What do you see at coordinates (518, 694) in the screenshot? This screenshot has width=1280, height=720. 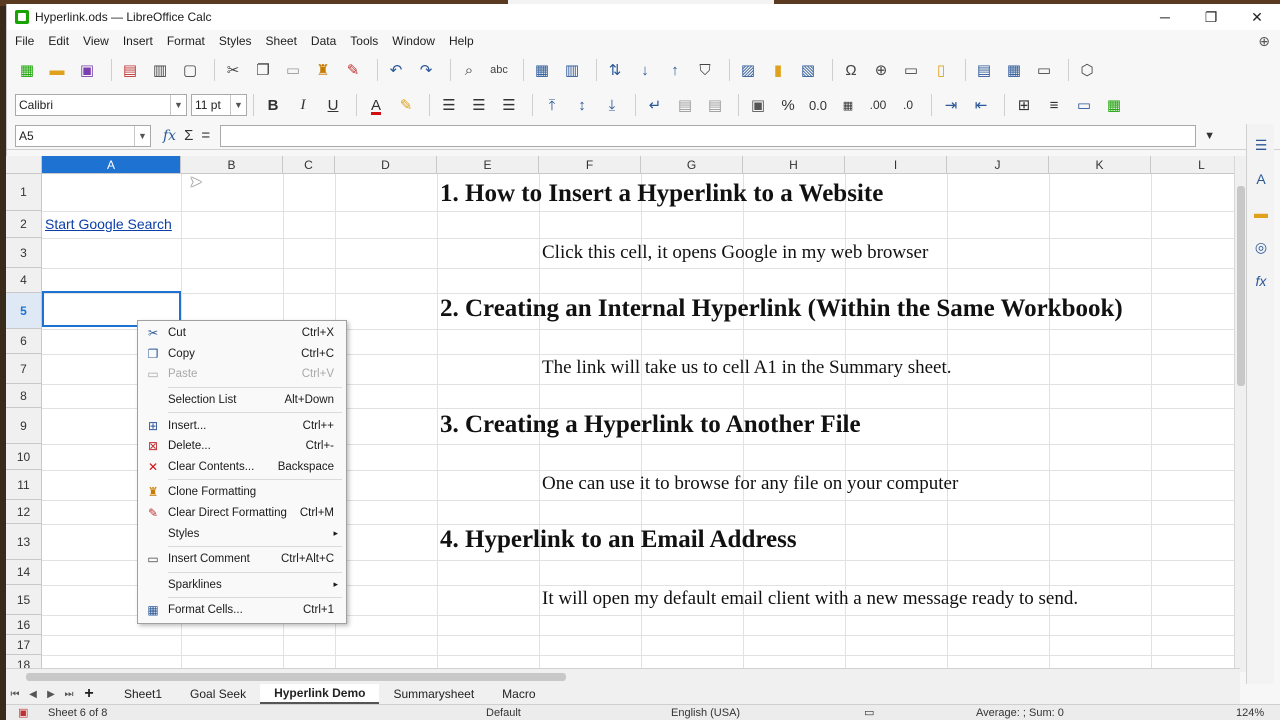 I see `tab-macro: Macro` at bounding box center [518, 694].